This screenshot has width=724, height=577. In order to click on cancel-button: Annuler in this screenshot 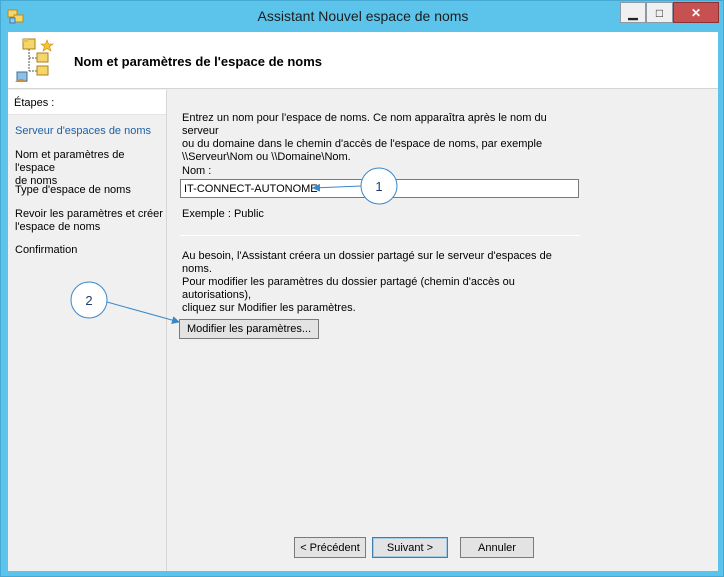, I will do `click(497, 547)`.